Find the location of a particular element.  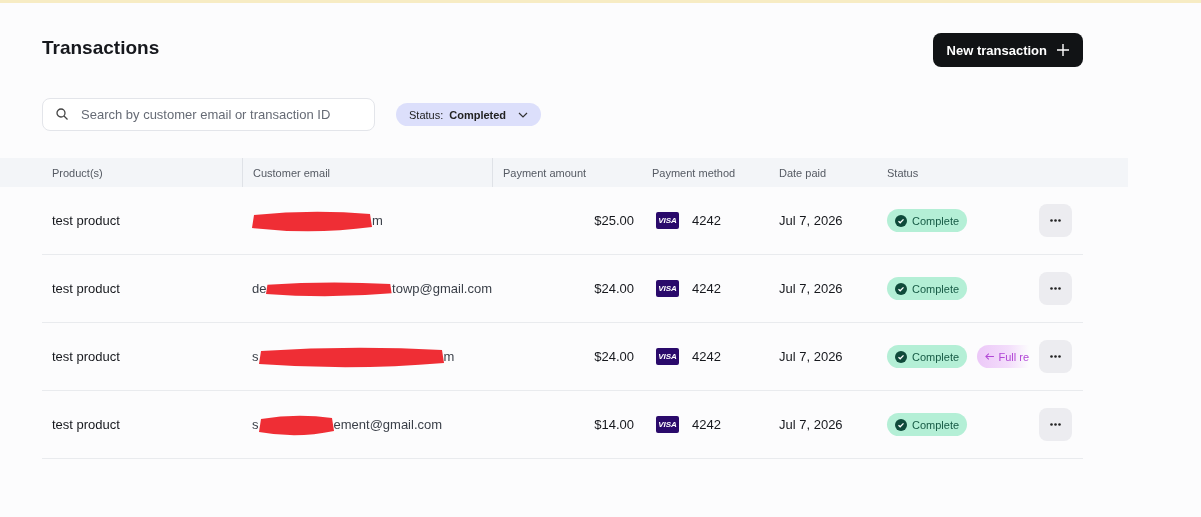

email-text: de is located at coordinates (259, 288).